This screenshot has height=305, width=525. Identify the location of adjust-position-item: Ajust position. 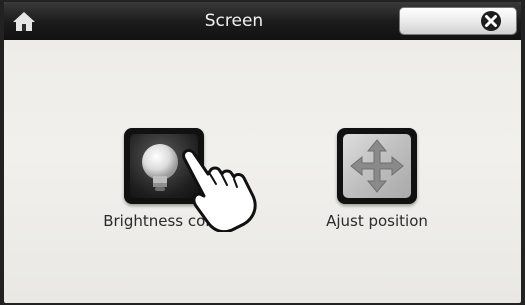
(377, 179).